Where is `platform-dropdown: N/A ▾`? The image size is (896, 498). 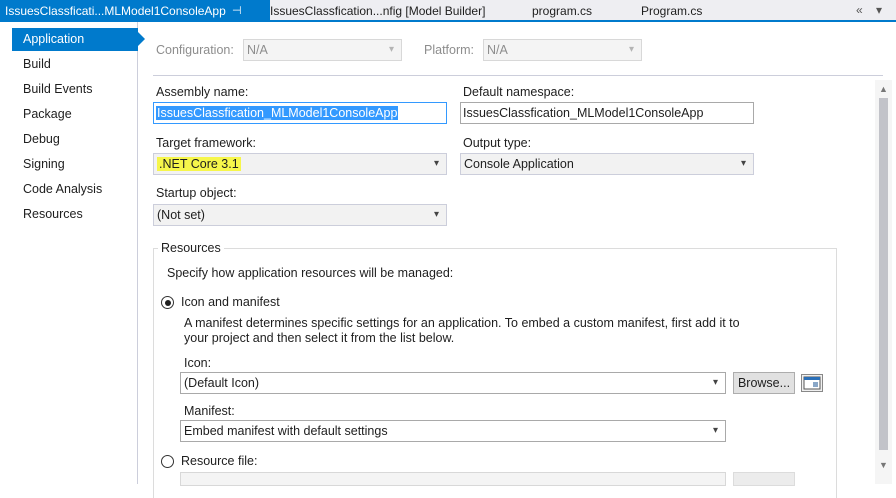
platform-dropdown: N/A ▾ is located at coordinates (562, 50).